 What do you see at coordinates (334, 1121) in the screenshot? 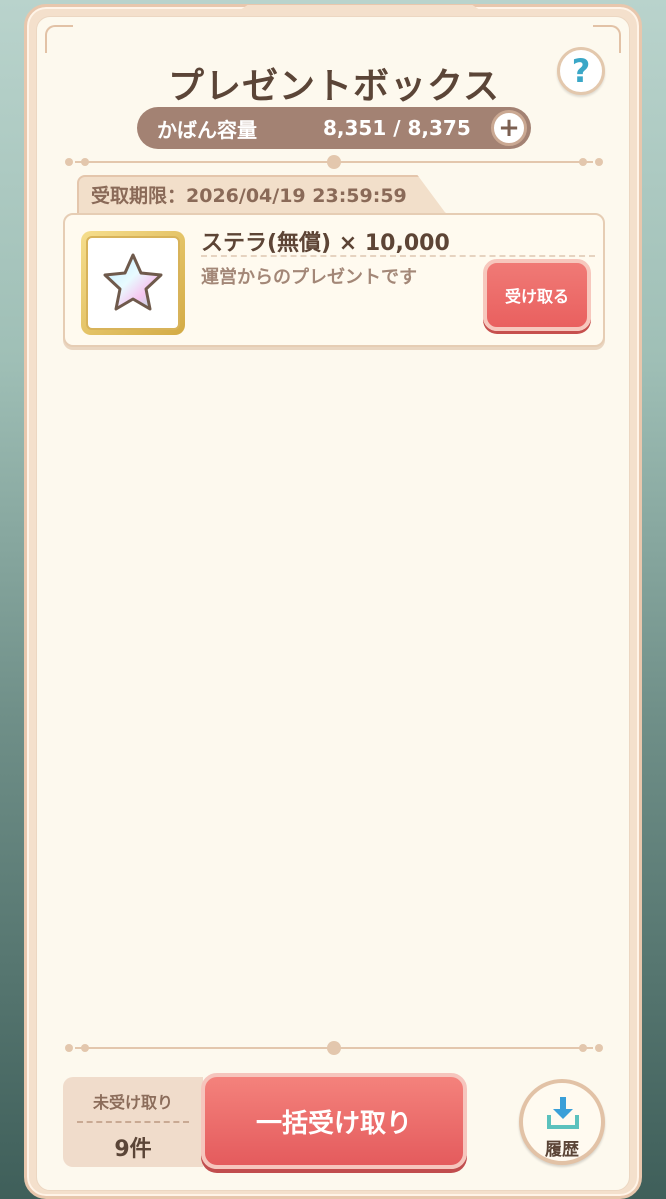
I see `bulk-receive-button: 一括受け取り` at bounding box center [334, 1121].